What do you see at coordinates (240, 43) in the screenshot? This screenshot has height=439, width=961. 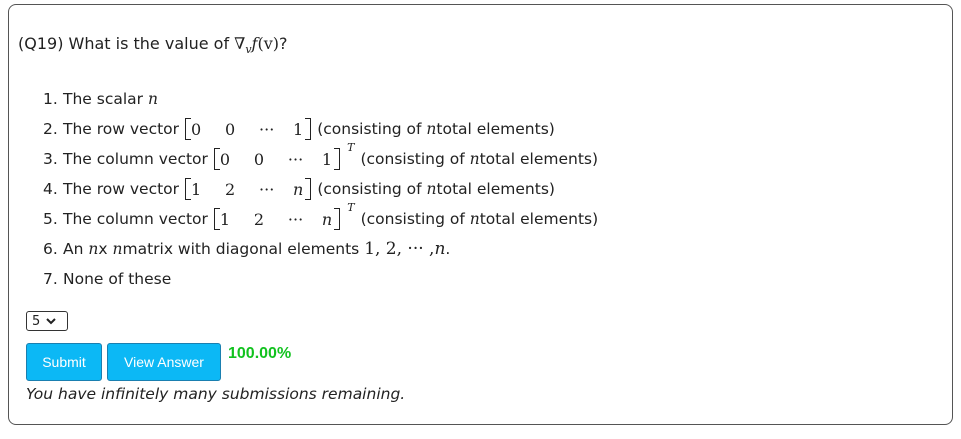 I see `nabla-symbol: ∇` at bounding box center [240, 43].